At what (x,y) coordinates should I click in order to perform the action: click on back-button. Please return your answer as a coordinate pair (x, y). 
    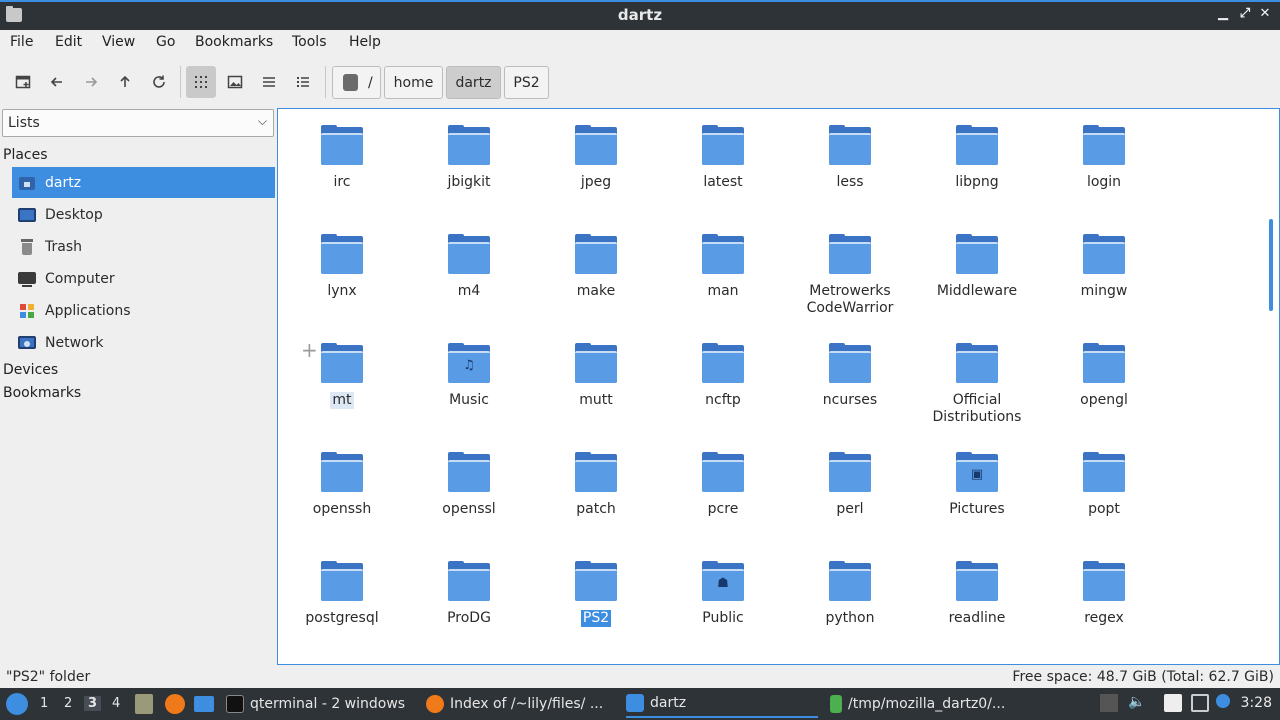
    Looking at the image, I should click on (57, 82).